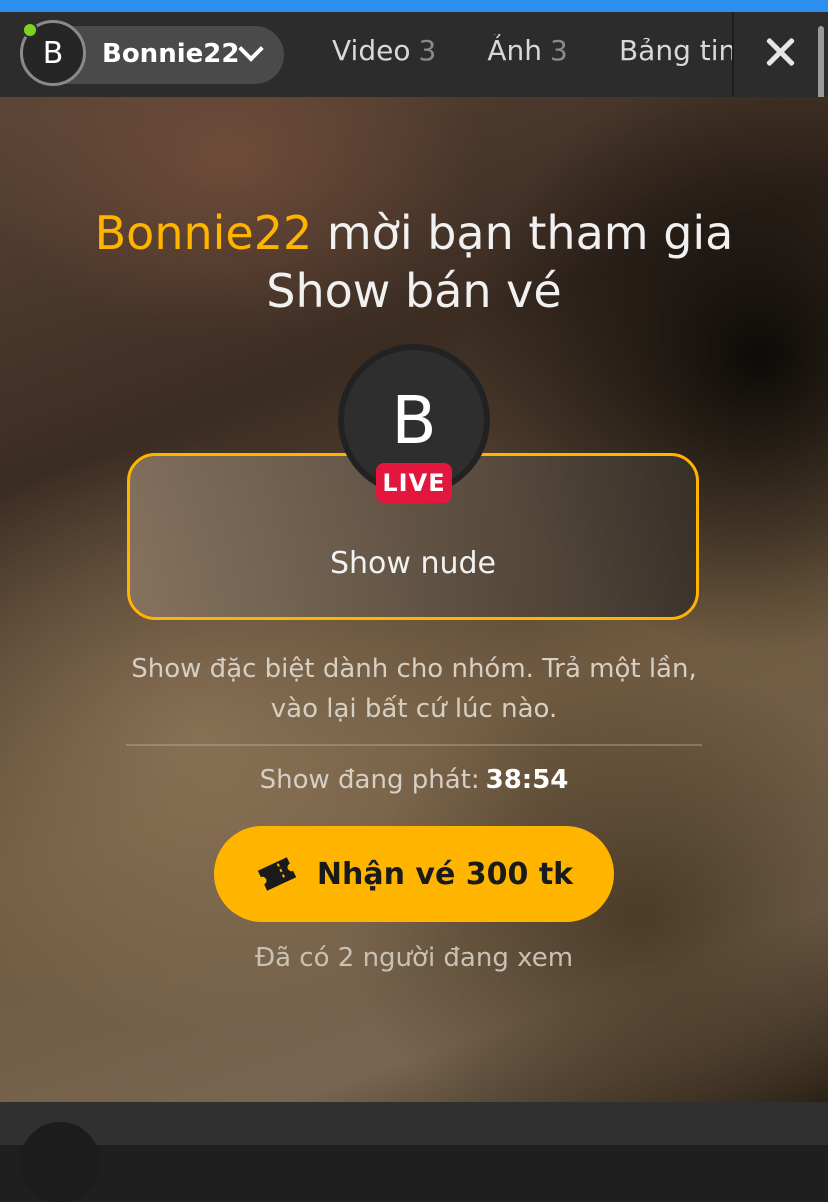 The width and height of the screenshot is (828, 1202). I want to click on tab-feed: Bảng tin, so click(675, 50).